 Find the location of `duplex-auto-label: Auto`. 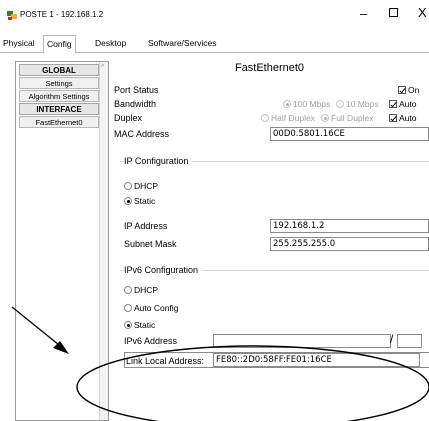

duplex-auto-label: Auto is located at coordinates (408, 118).